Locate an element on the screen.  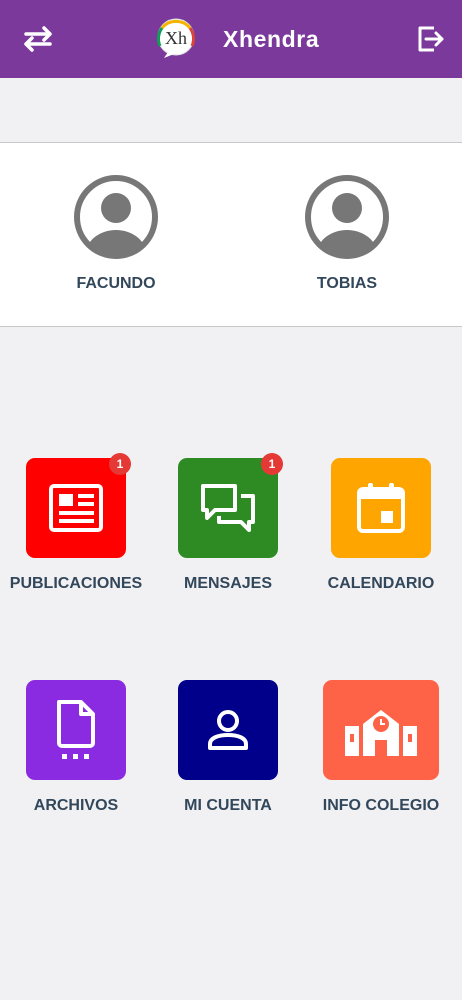
file-icon is located at coordinates (76, 729).